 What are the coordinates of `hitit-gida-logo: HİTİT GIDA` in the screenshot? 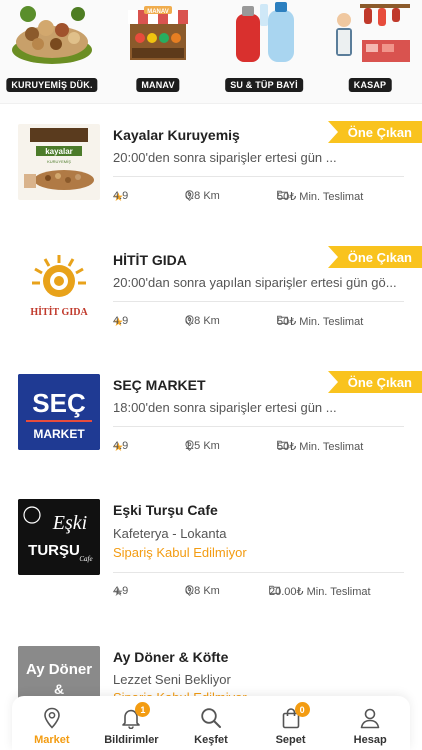 It's located at (59, 286).